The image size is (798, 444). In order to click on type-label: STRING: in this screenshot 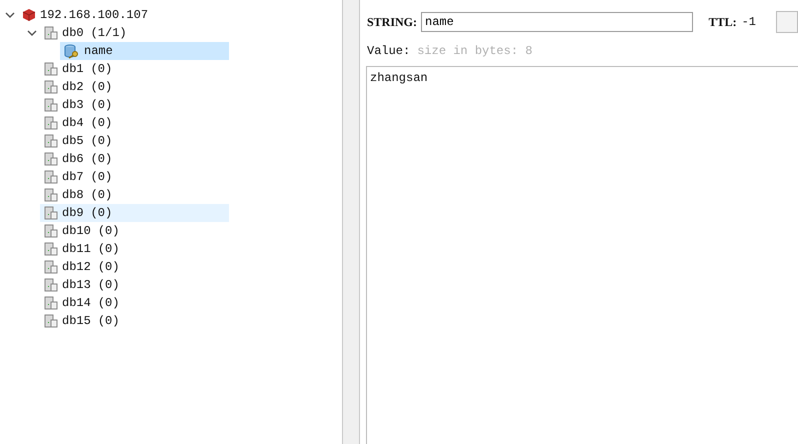, I will do `click(392, 22)`.